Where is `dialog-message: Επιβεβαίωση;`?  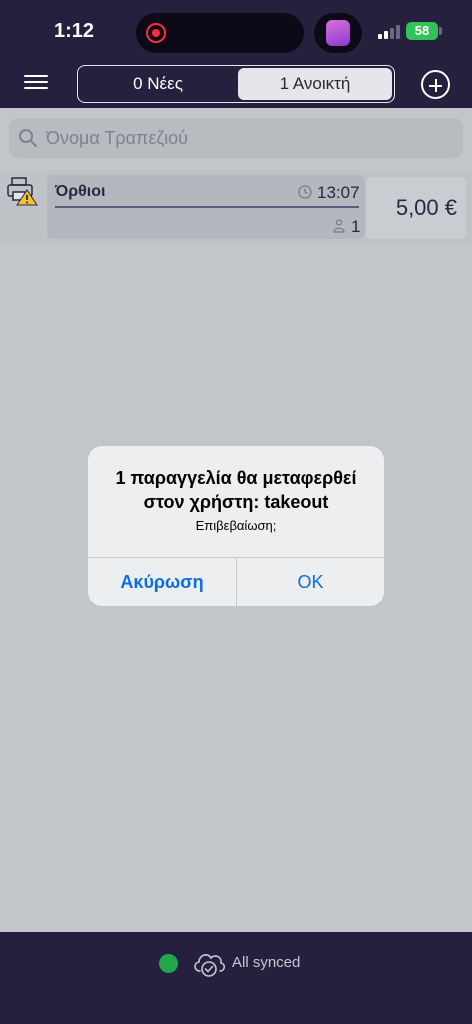
dialog-message: Επιβεβαίωση; is located at coordinates (236, 525).